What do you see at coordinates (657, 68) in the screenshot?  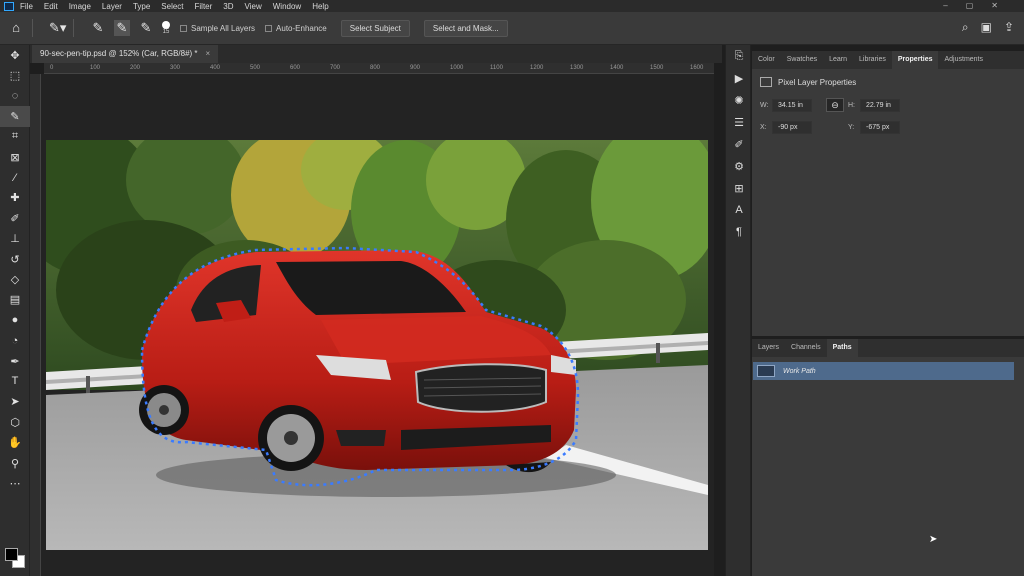 I see `ruler-mark: 1500` at bounding box center [657, 68].